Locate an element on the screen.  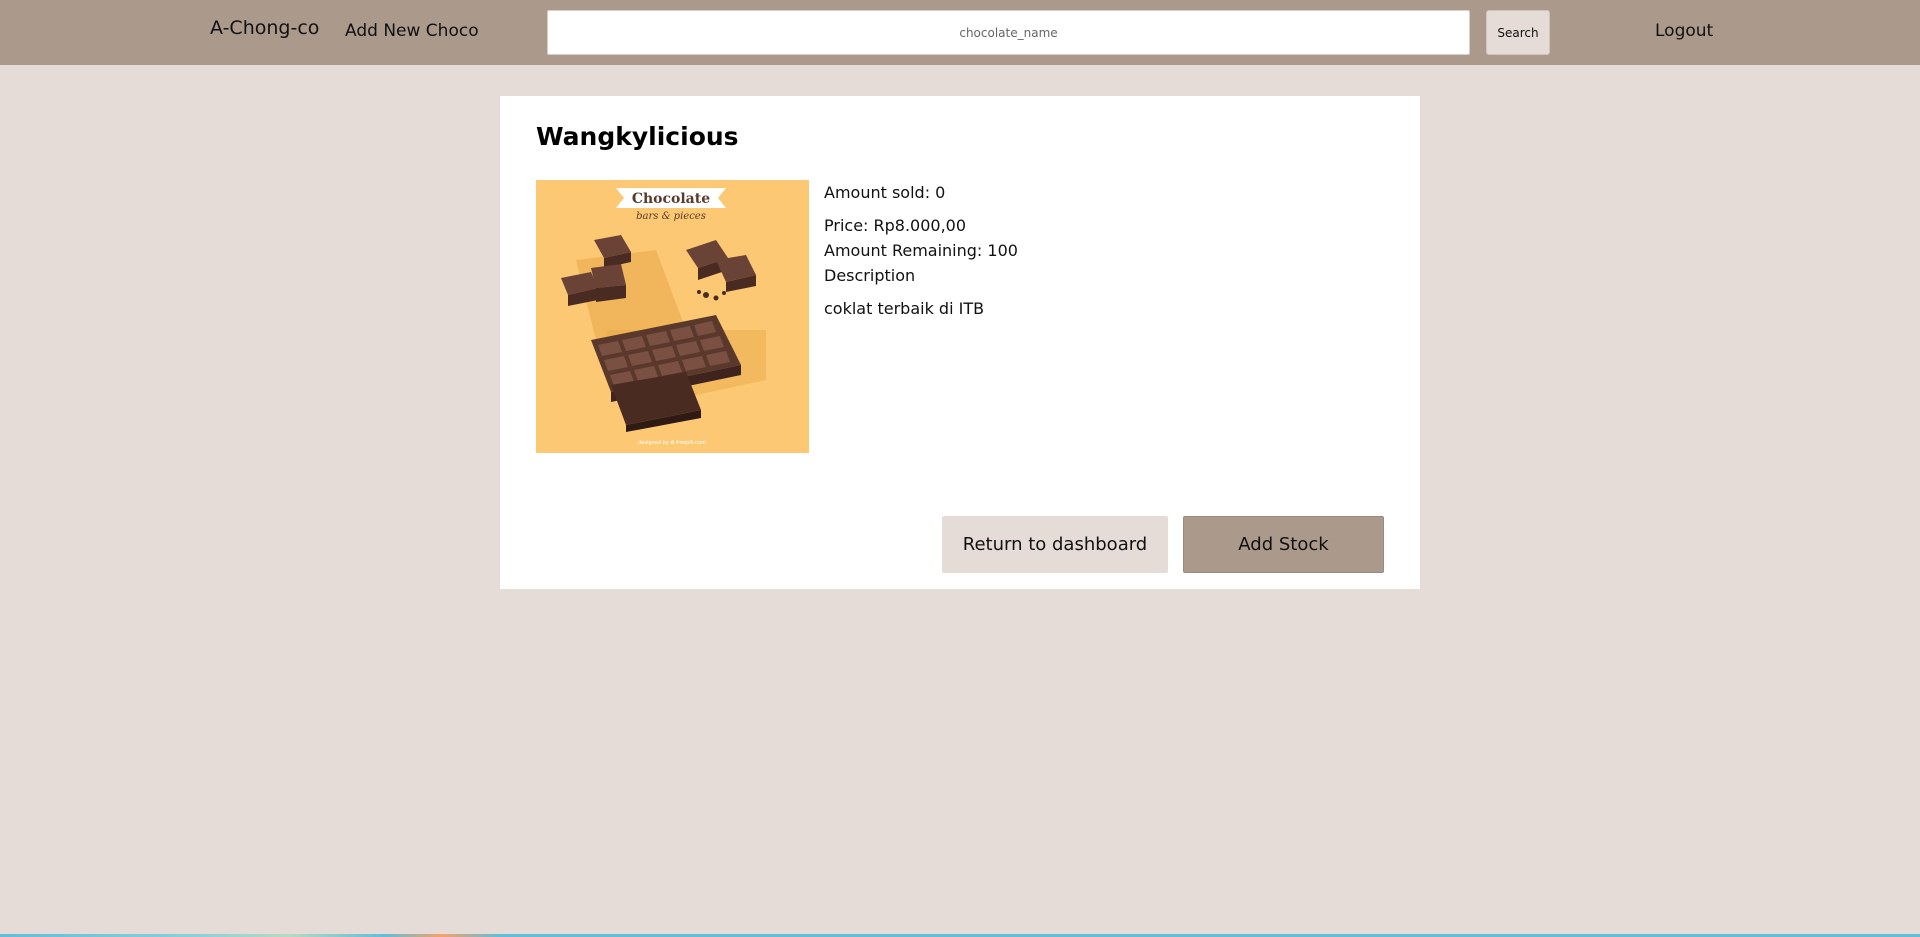
add-stock-button: Add Stock is located at coordinates (1283, 544).